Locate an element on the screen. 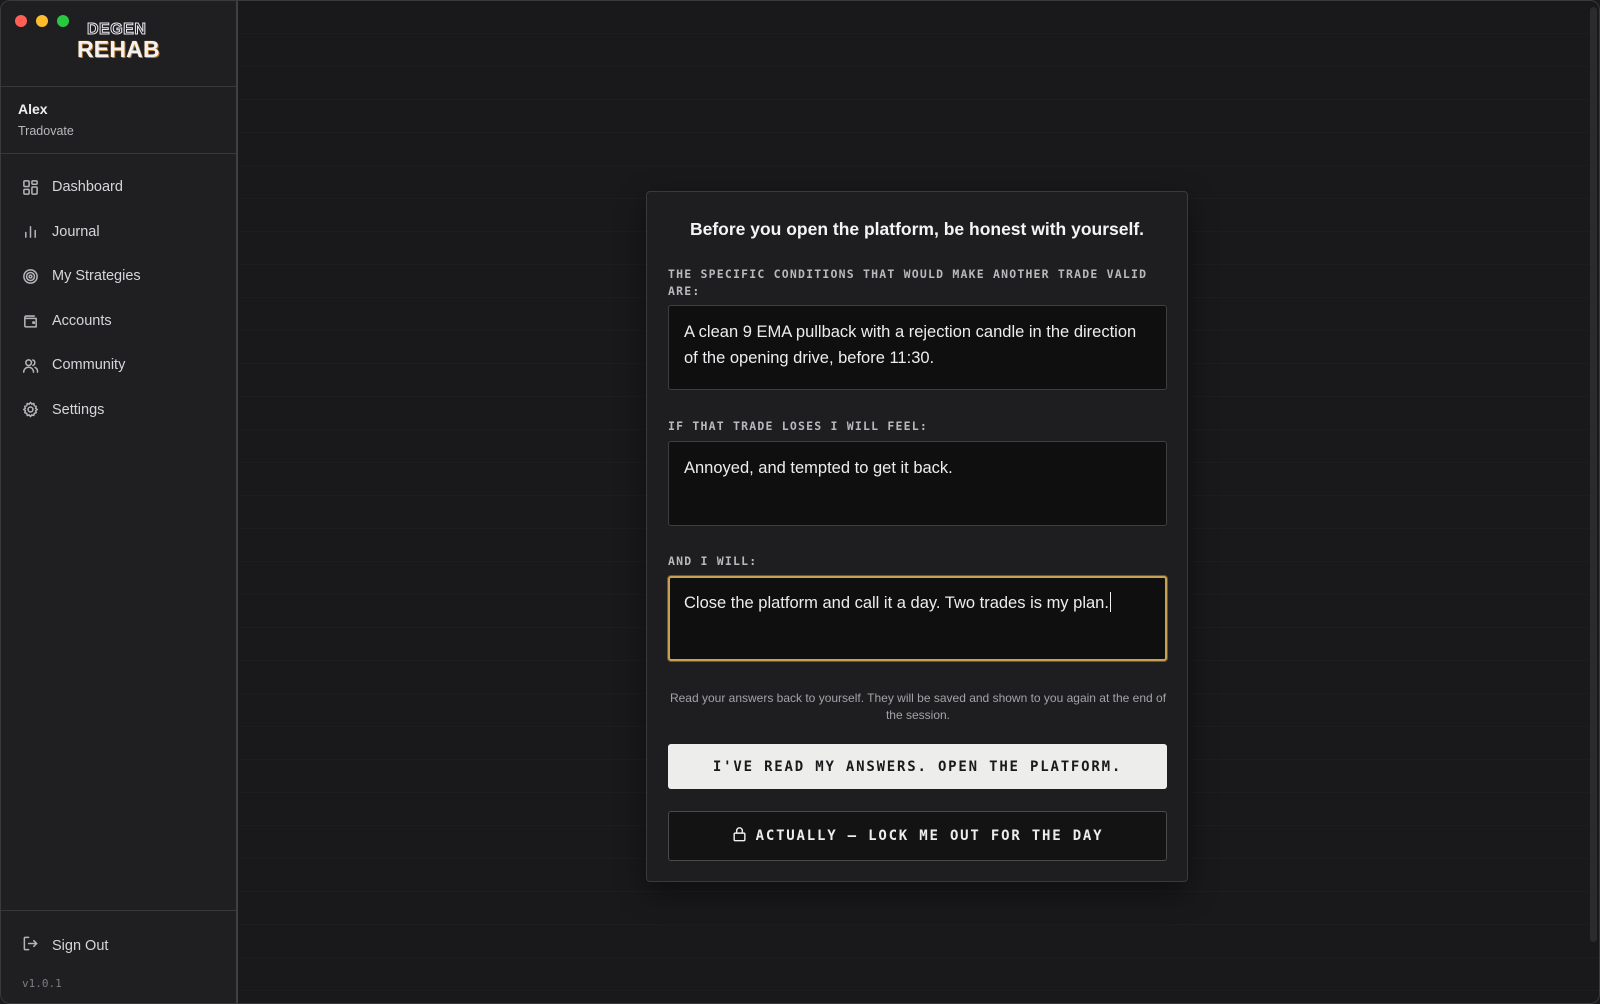  close-window-button is located at coordinates (21, 21).